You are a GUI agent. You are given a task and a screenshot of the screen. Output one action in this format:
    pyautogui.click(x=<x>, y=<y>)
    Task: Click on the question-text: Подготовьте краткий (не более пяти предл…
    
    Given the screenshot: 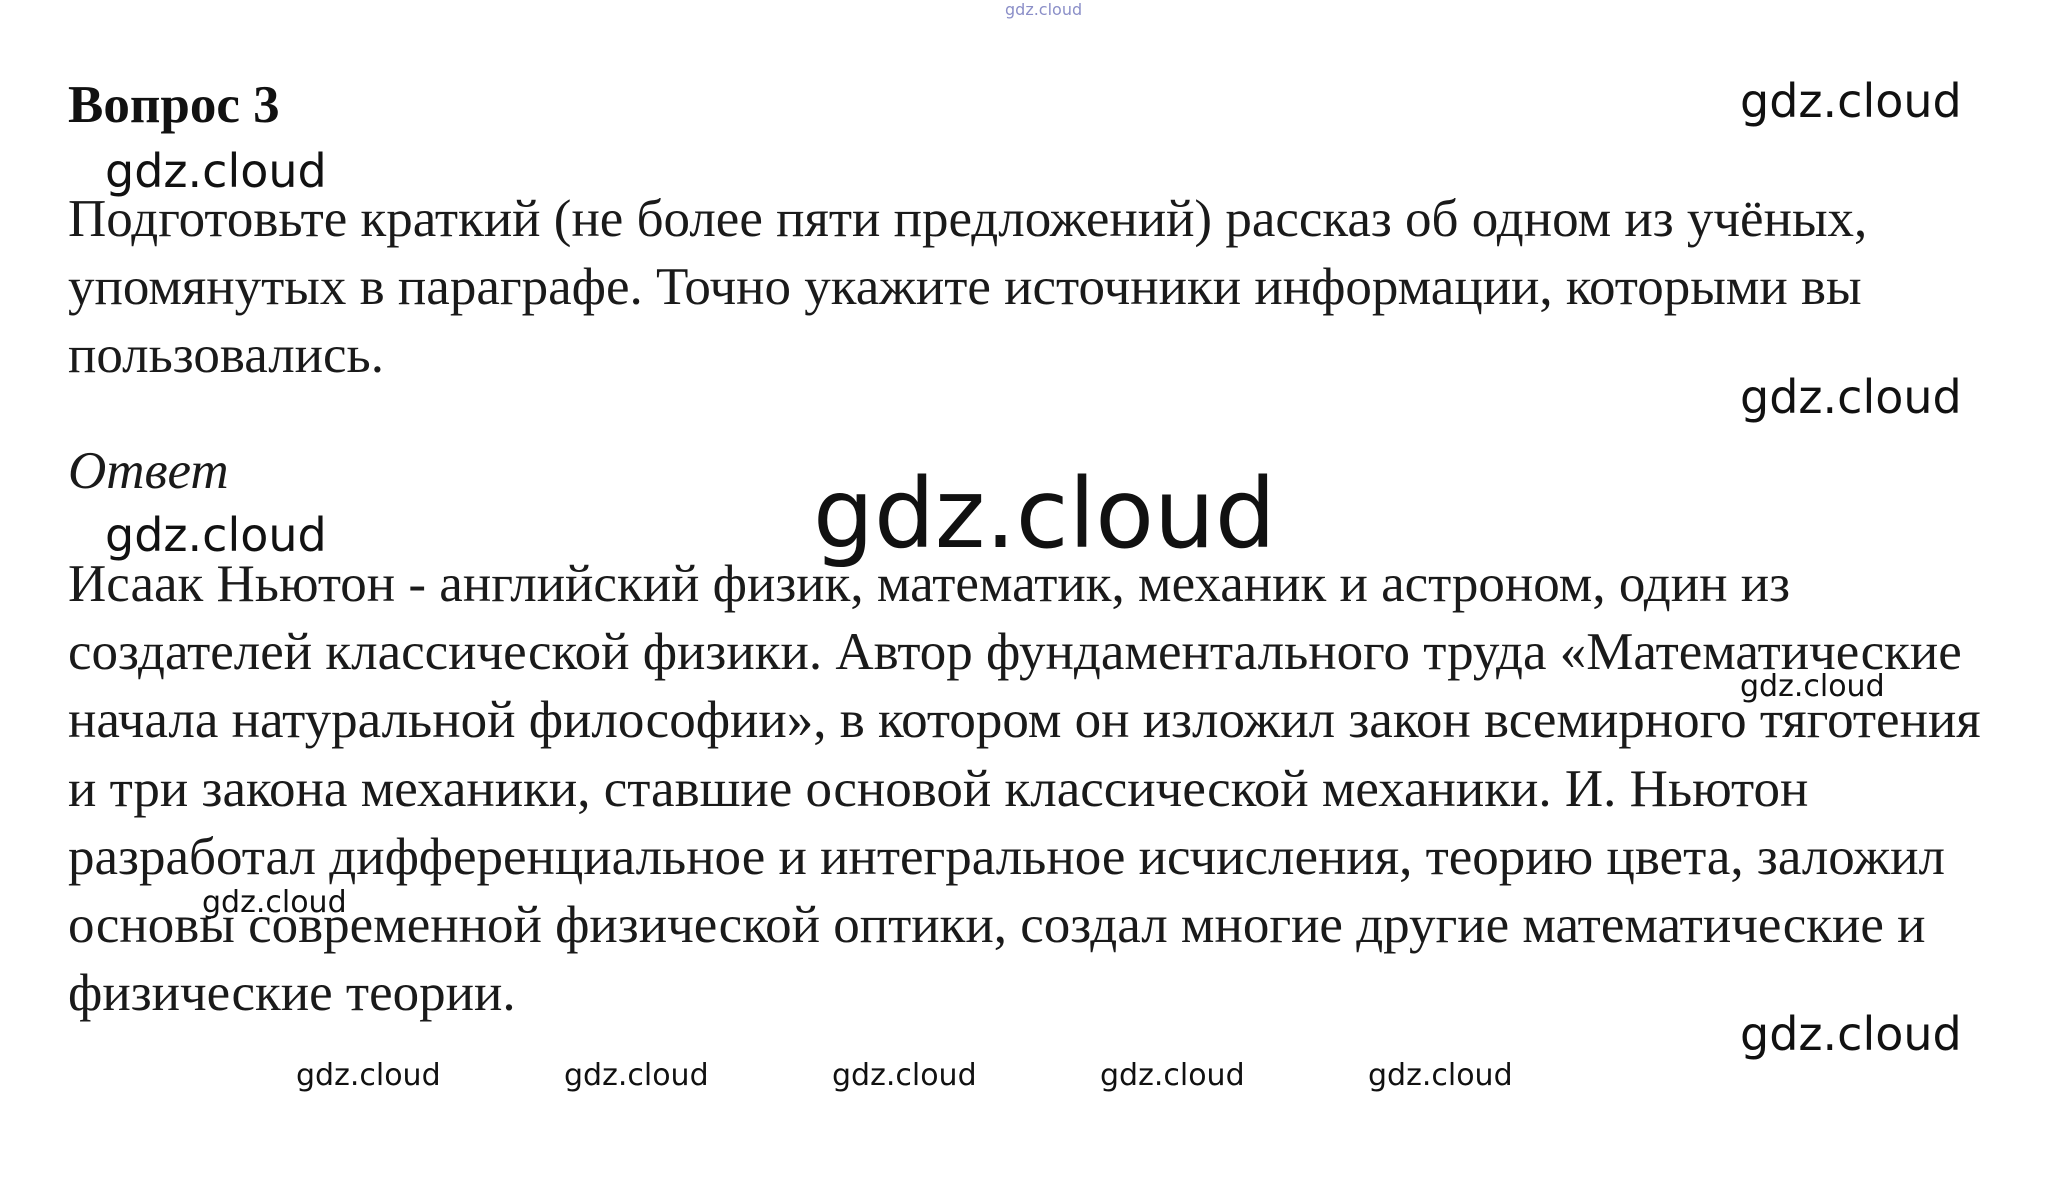 What is the action you would take?
    pyautogui.click(x=968, y=287)
    